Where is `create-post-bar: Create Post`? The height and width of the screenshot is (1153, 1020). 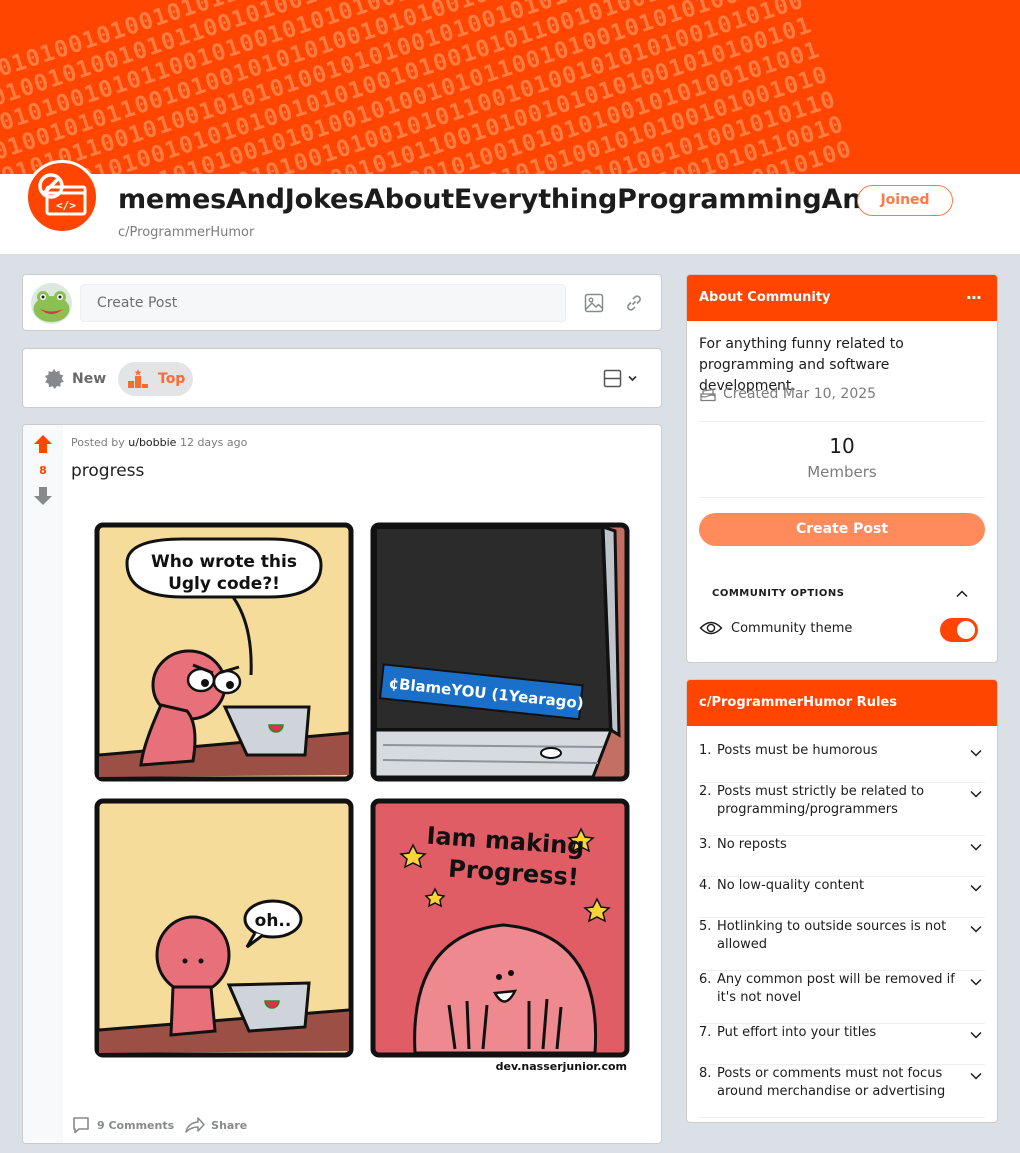 create-post-bar: Create Post is located at coordinates (342, 302).